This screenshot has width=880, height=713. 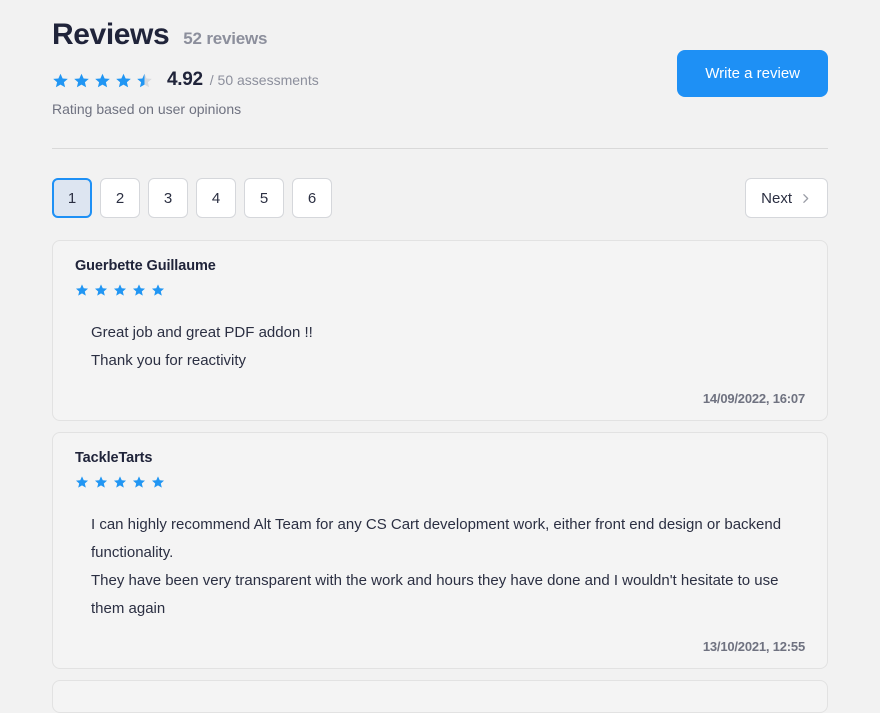 What do you see at coordinates (364, 80) in the screenshot?
I see `rating-summary: 4.92 / 50 assessments` at bounding box center [364, 80].